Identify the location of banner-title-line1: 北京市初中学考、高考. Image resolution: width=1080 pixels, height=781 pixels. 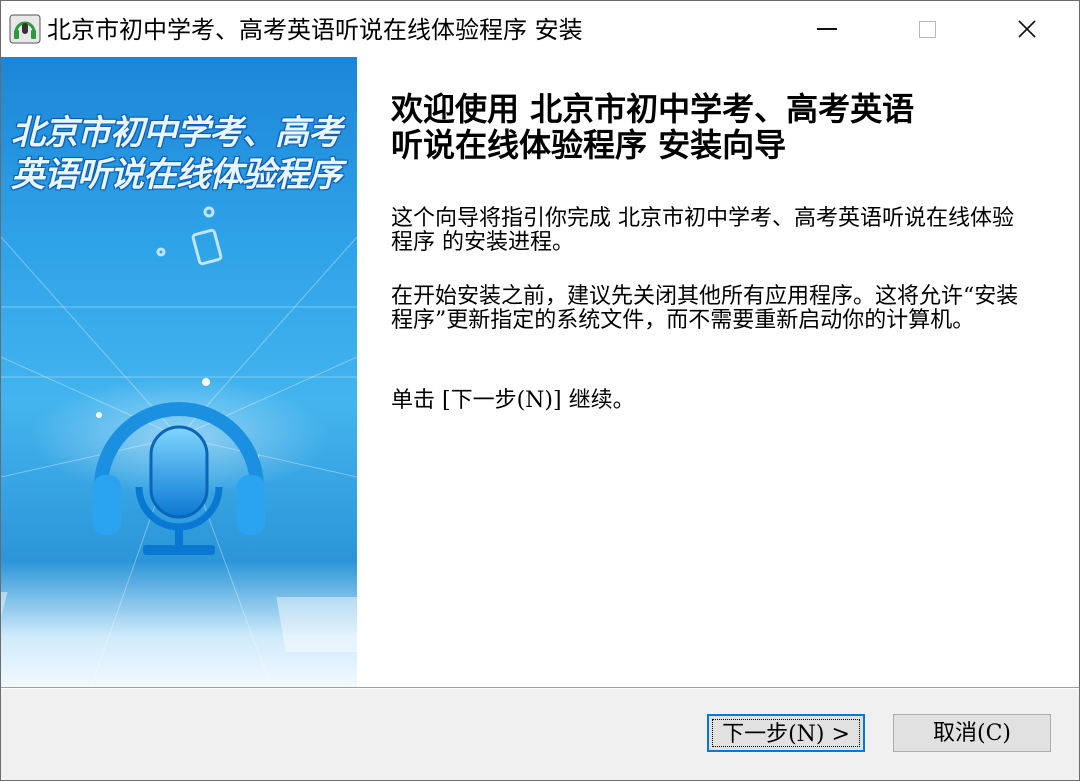
(176, 133).